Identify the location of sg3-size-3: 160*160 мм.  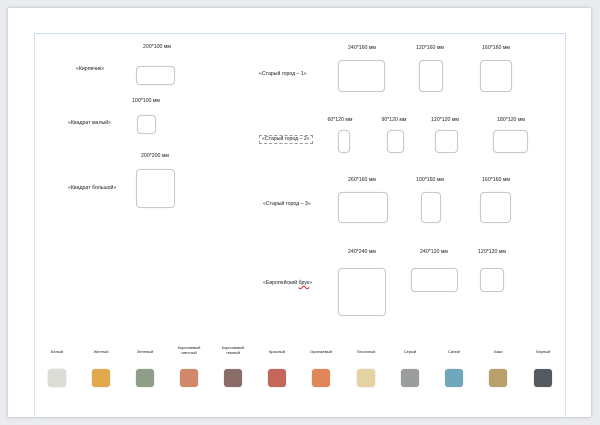
(496, 180).